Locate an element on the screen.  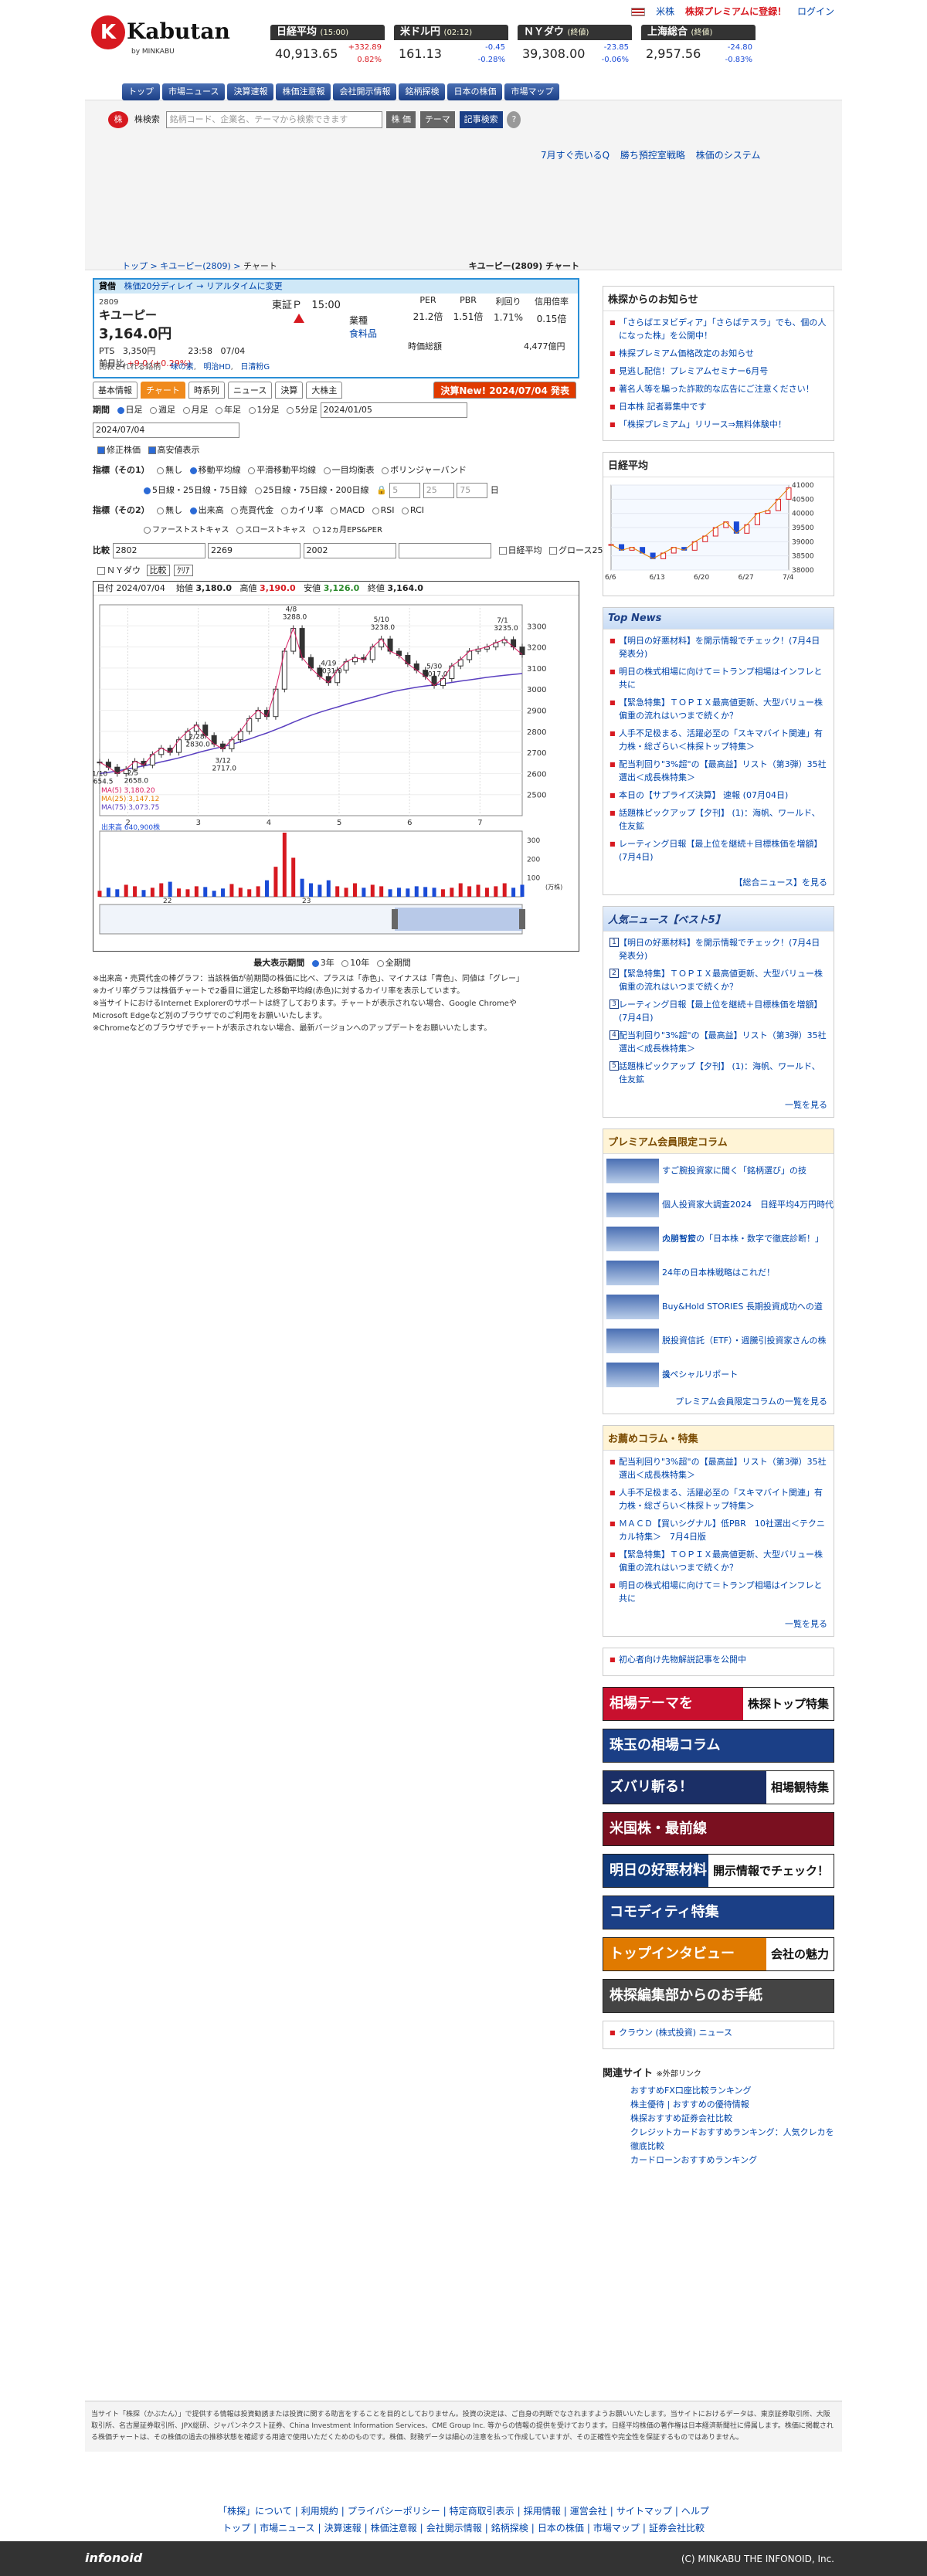
nav-alert: 株価注意報 is located at coordinates (303, 91).